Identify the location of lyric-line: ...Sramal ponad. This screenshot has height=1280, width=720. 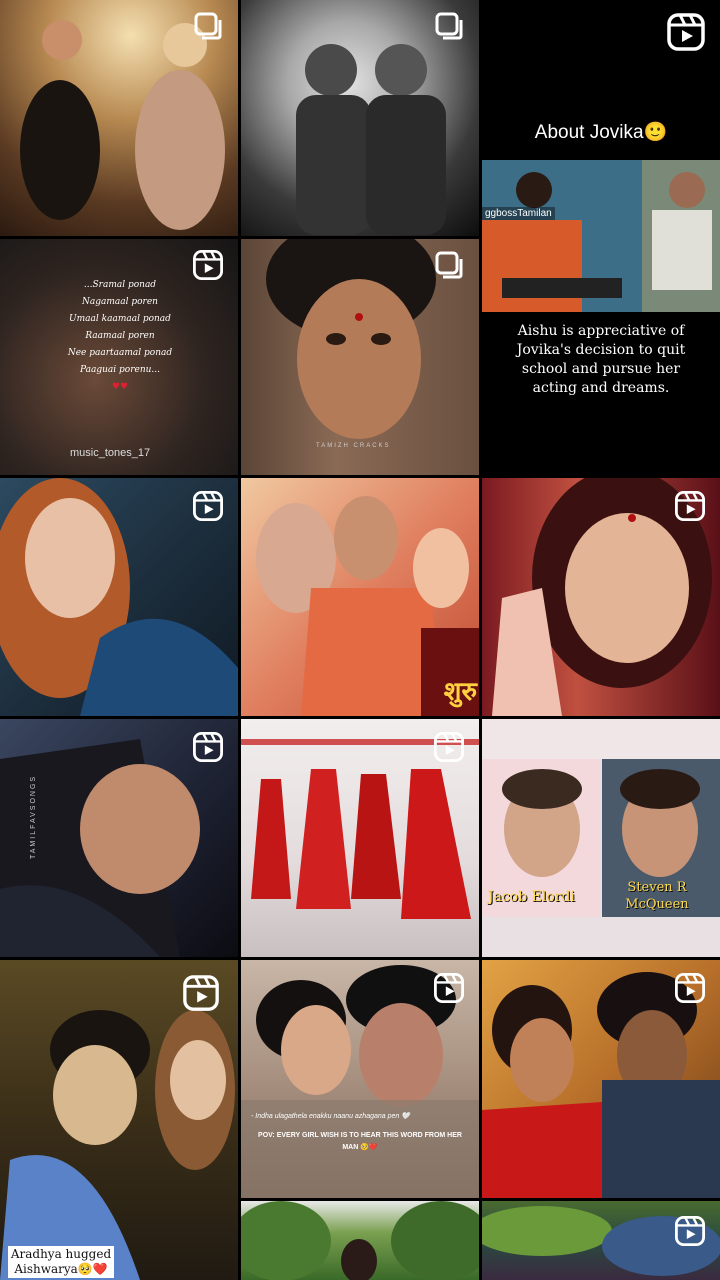
(120, 285).